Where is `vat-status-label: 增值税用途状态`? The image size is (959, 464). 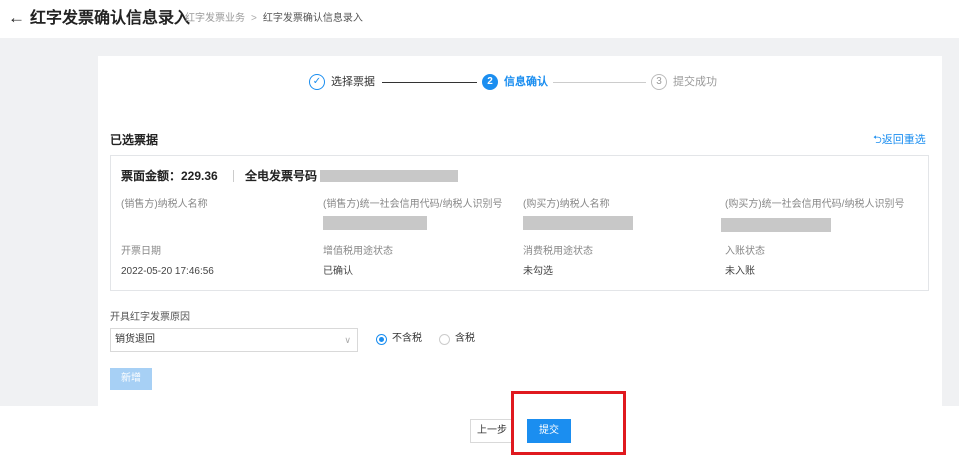
vat-status-label: 增值税用途状态 is located at coordinates (358, 251).